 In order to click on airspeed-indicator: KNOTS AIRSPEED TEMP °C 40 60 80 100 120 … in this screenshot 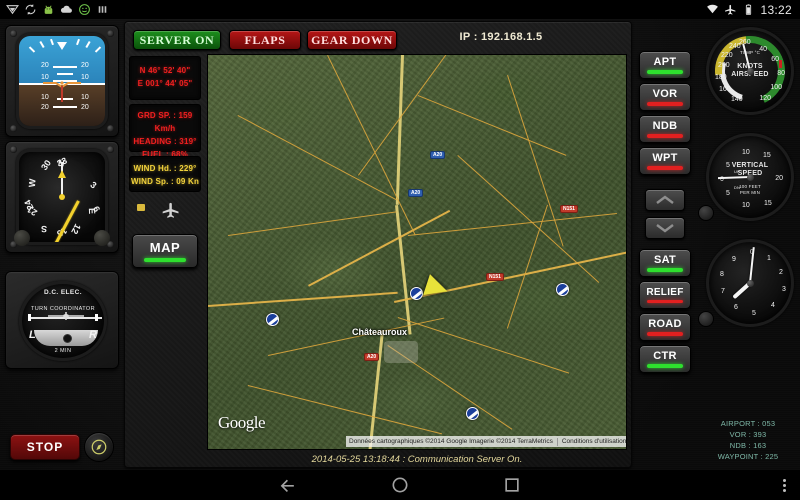, I will do `click(750, 71)`.